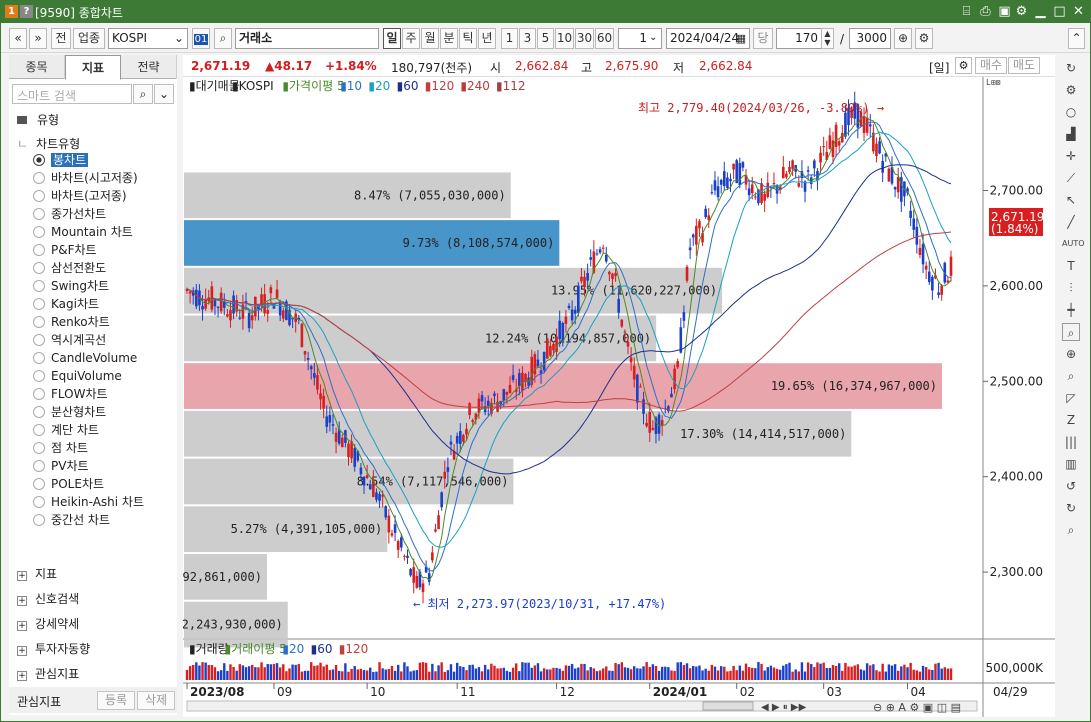  I want to click on save-icon: ▣, so click(1004, 11).